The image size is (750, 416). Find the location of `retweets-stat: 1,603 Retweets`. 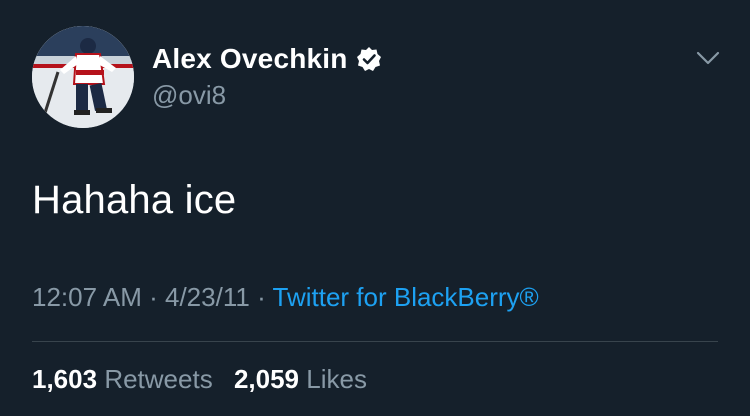

retweets-stat: 1,603 Retweets is located at coordinates (126, 379).